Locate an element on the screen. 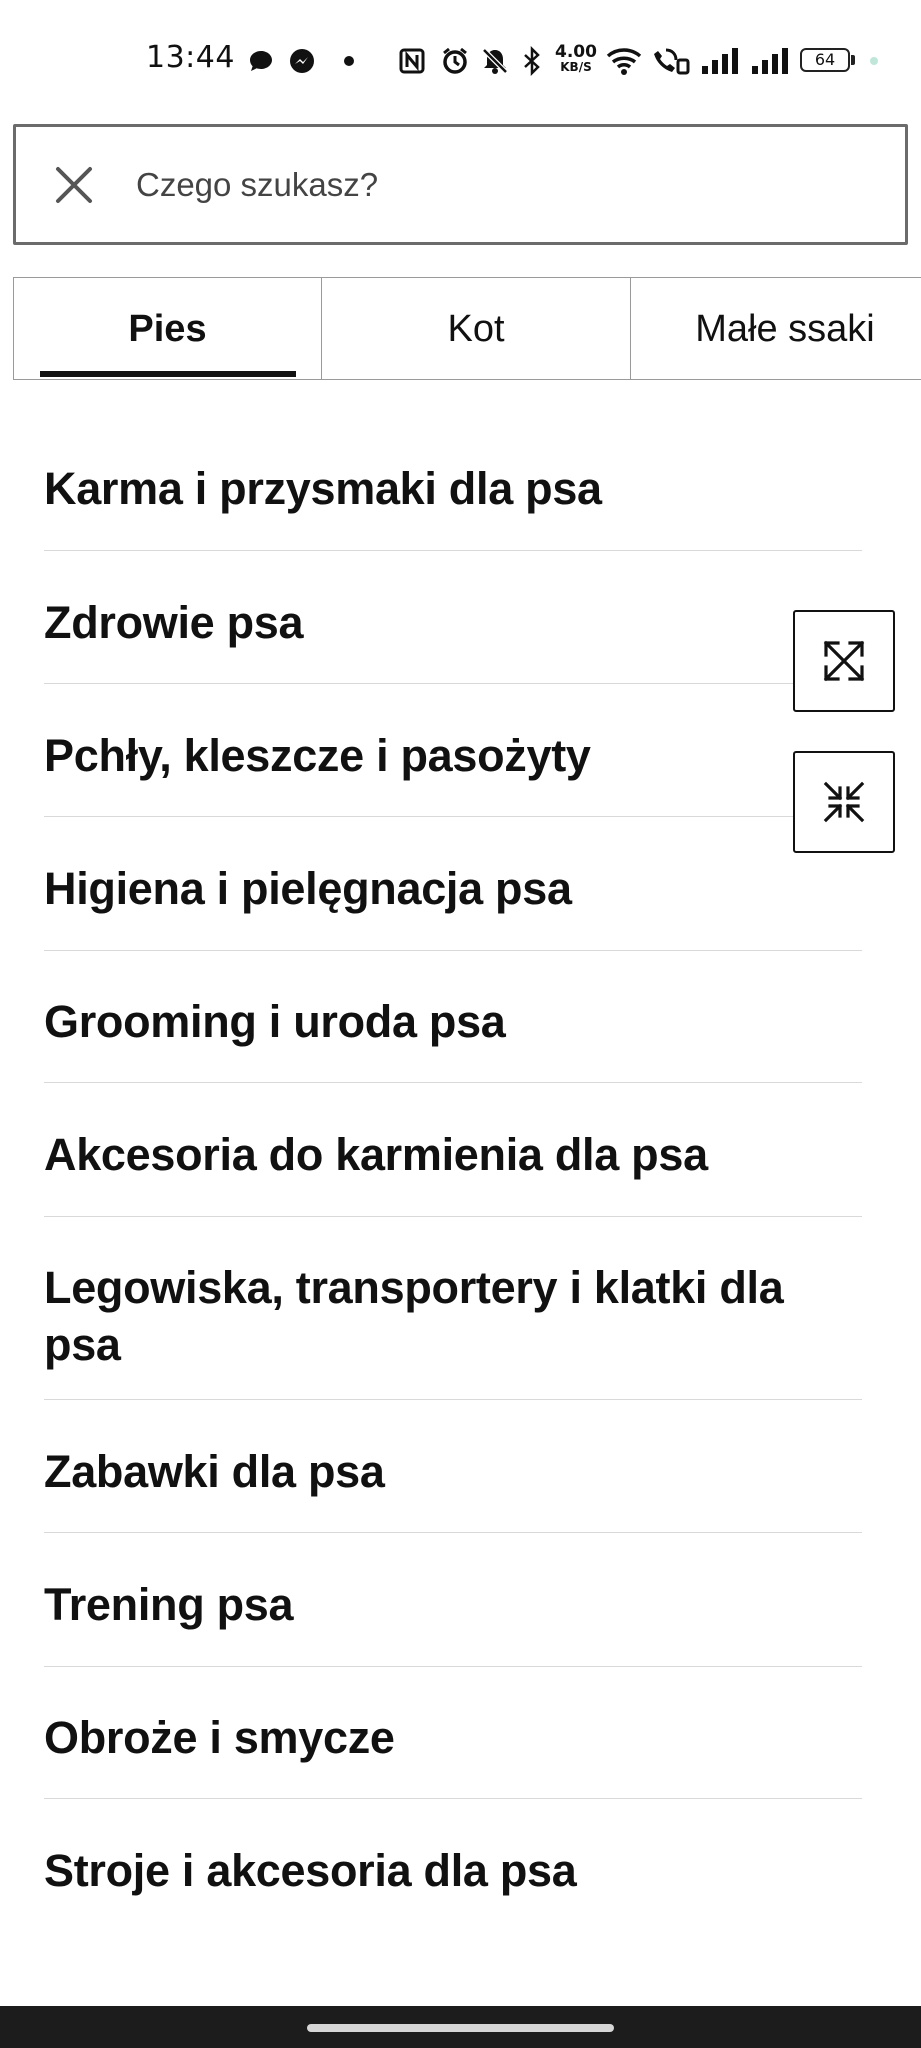 The image size is (921, 2048). category-label: Stroje i akcesoria dla psa is located at coordinates (310, 1870).